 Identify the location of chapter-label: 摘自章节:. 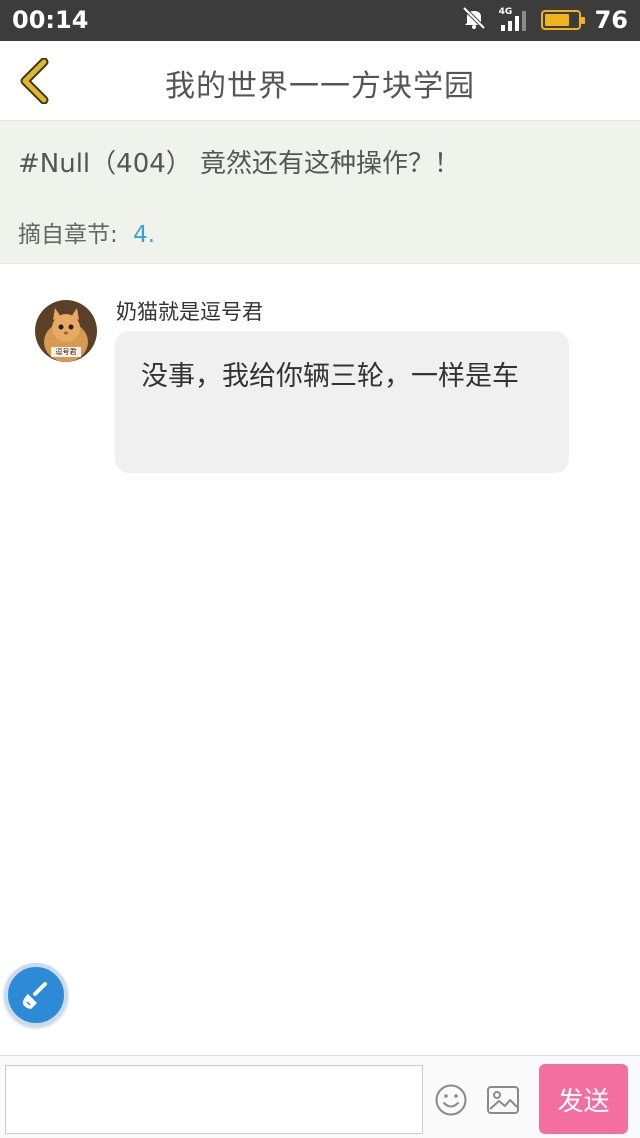
(68, 235).